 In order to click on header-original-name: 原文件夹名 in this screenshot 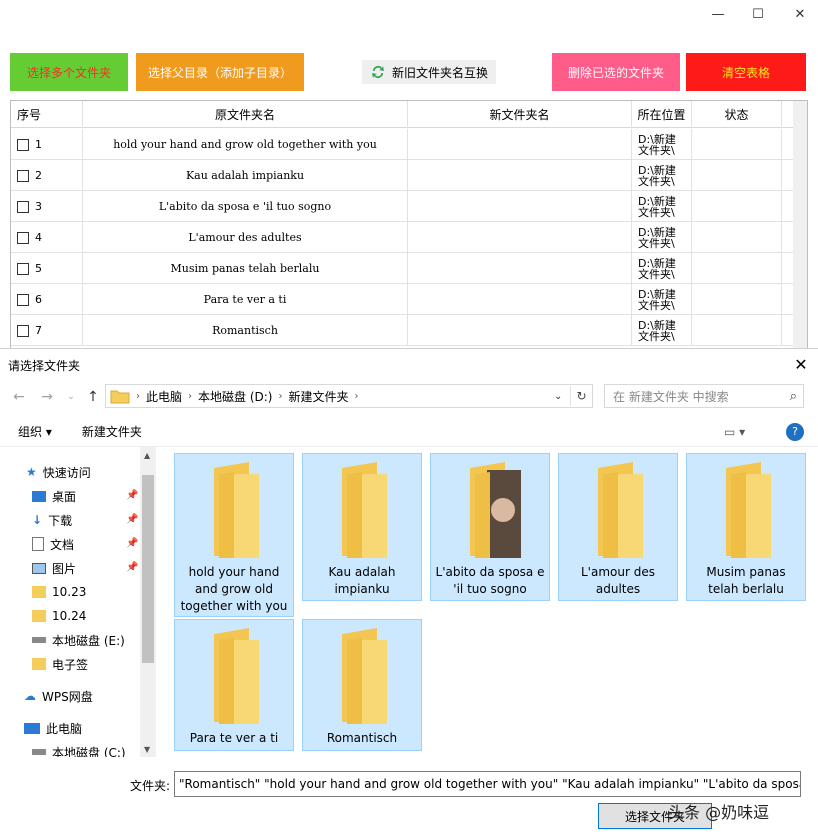, I will do `click(245, 114)`.